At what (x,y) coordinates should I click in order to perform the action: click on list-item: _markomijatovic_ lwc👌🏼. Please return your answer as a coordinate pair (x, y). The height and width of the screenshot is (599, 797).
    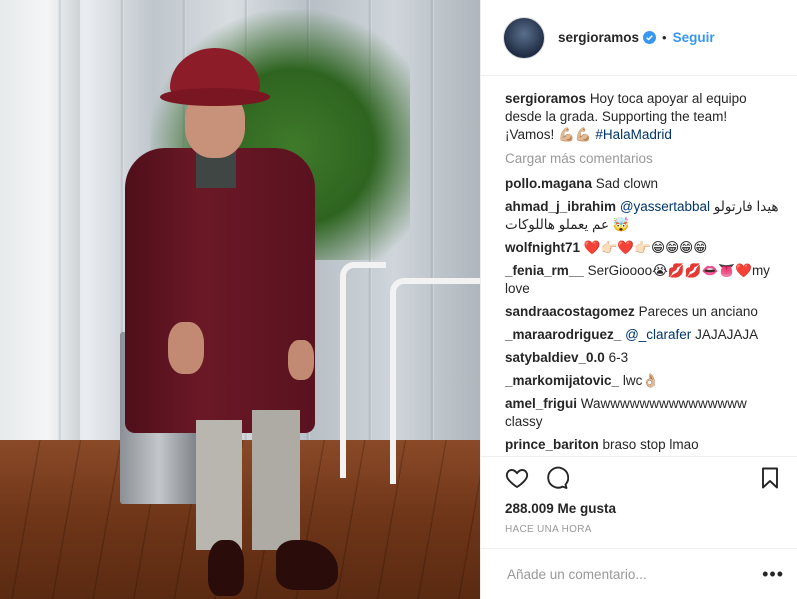
    Looking at the image, I should click on (642, 381).